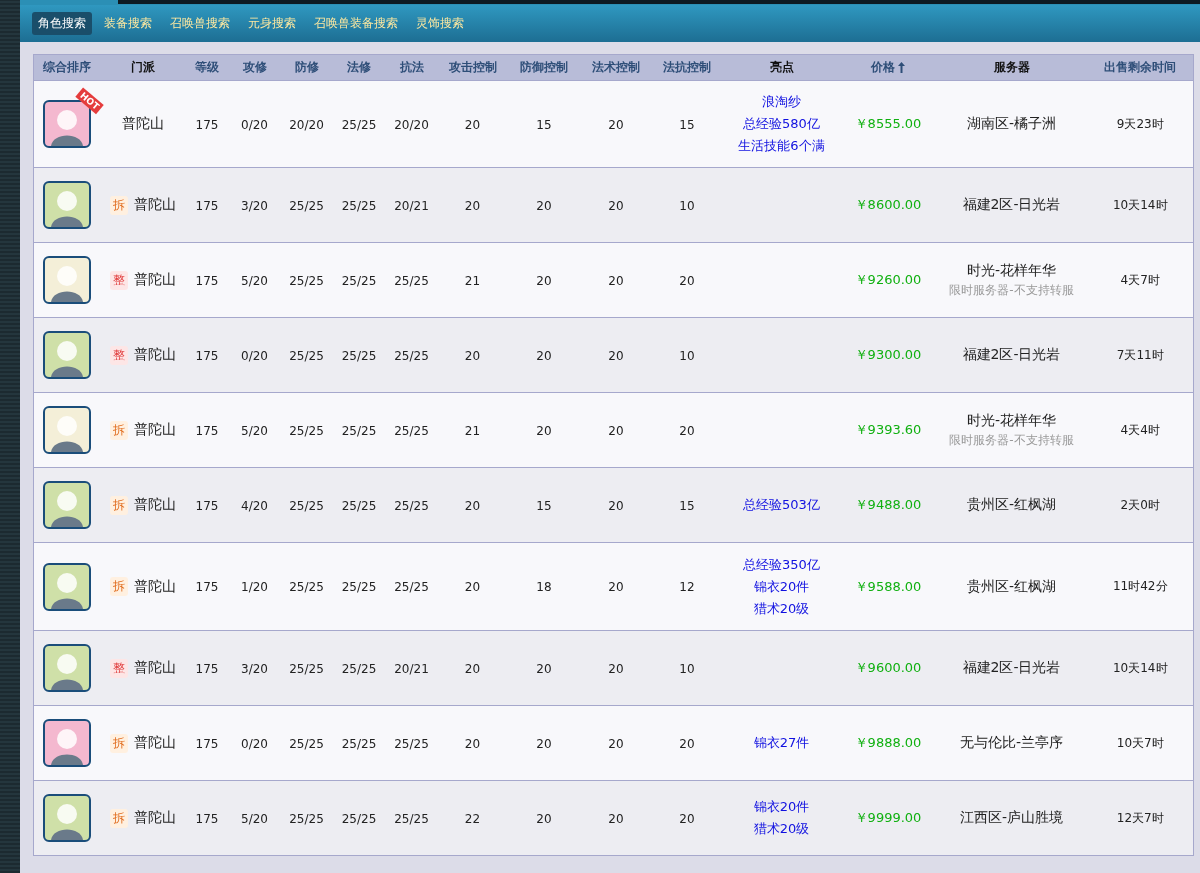  I want to click on price: ￥8555.00, so click(888, 123).